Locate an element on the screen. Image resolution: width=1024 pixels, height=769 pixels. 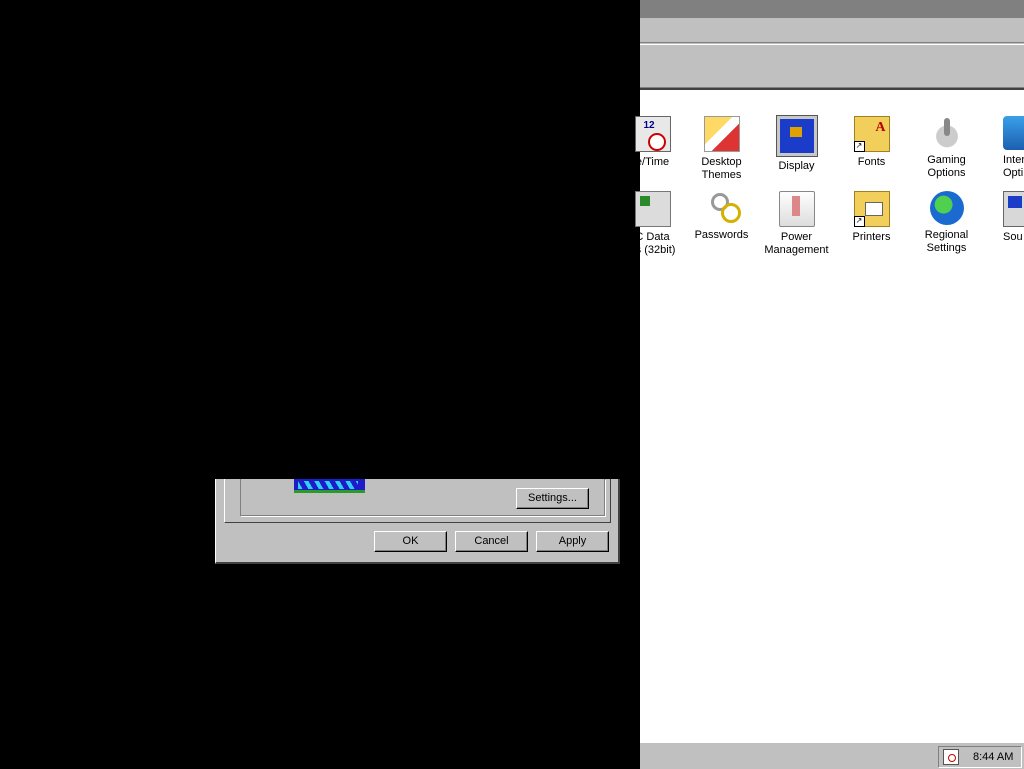
taskbar: 8:44 AM is located at coordinates (832, 755).